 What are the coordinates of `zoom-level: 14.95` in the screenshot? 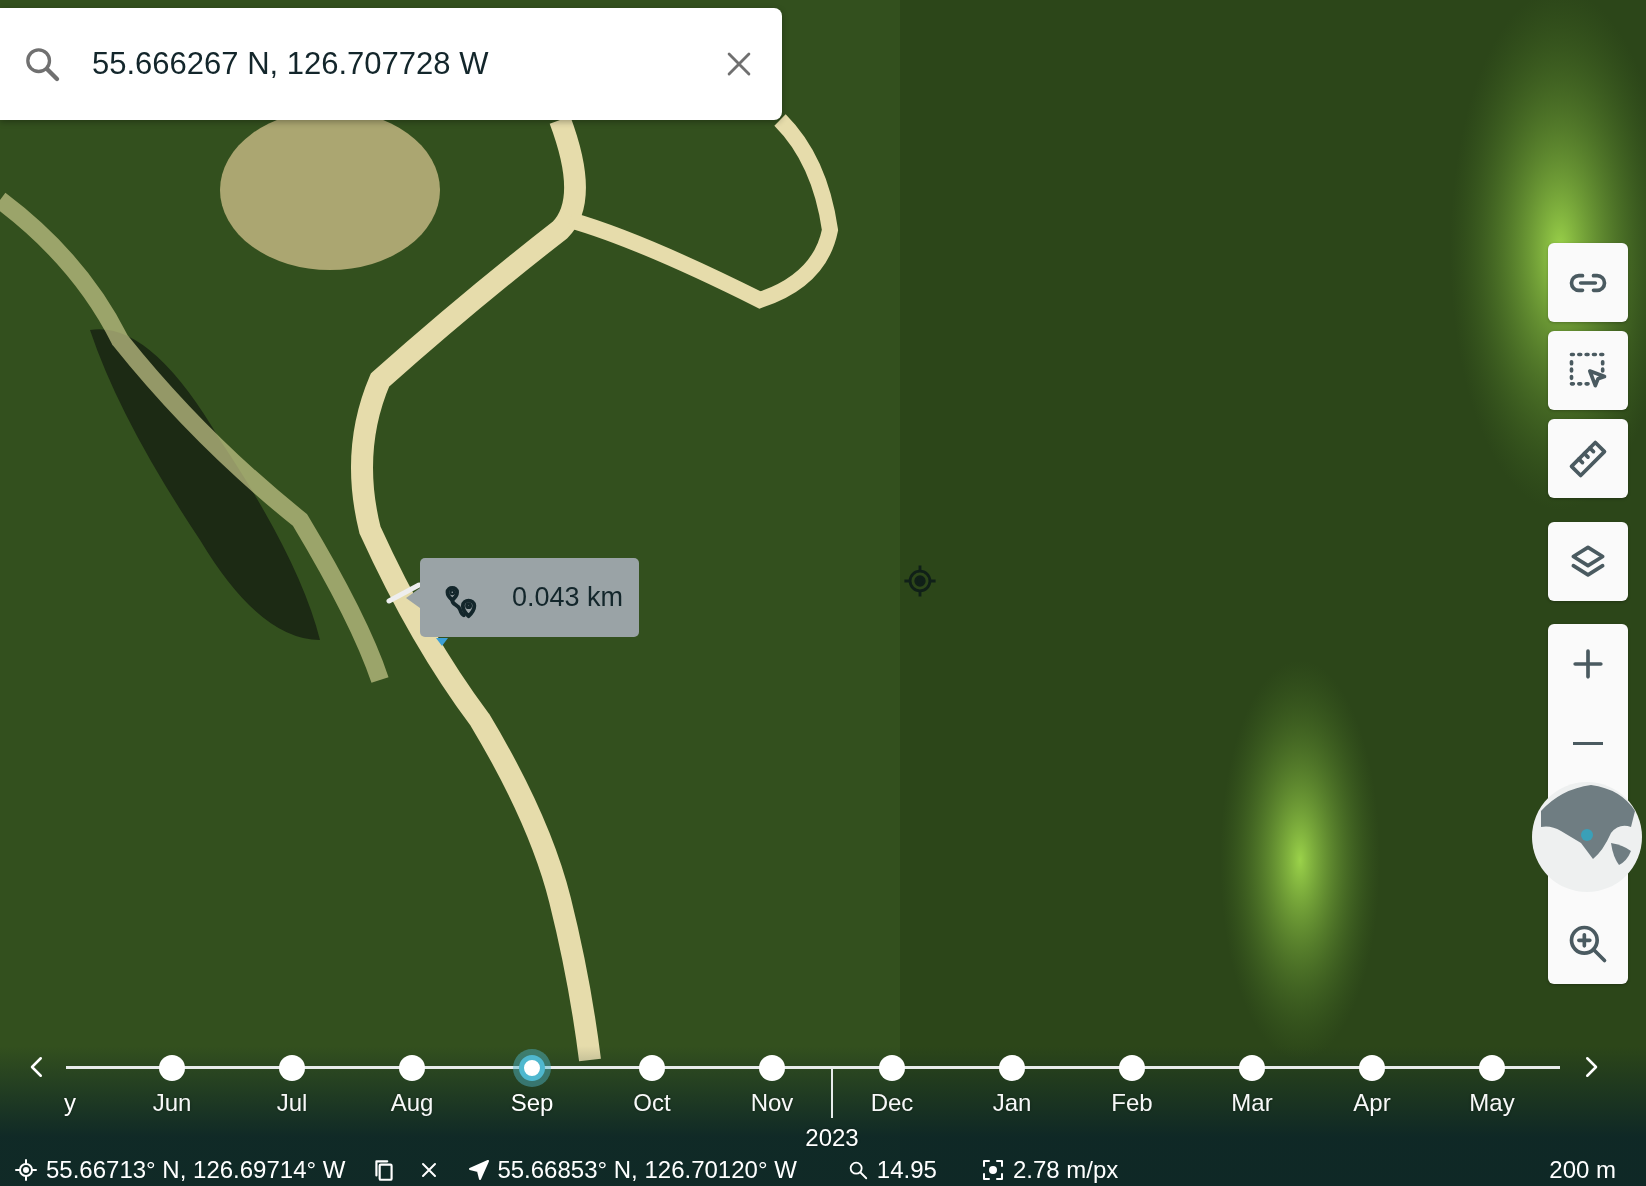 It's located at (906, 1170).